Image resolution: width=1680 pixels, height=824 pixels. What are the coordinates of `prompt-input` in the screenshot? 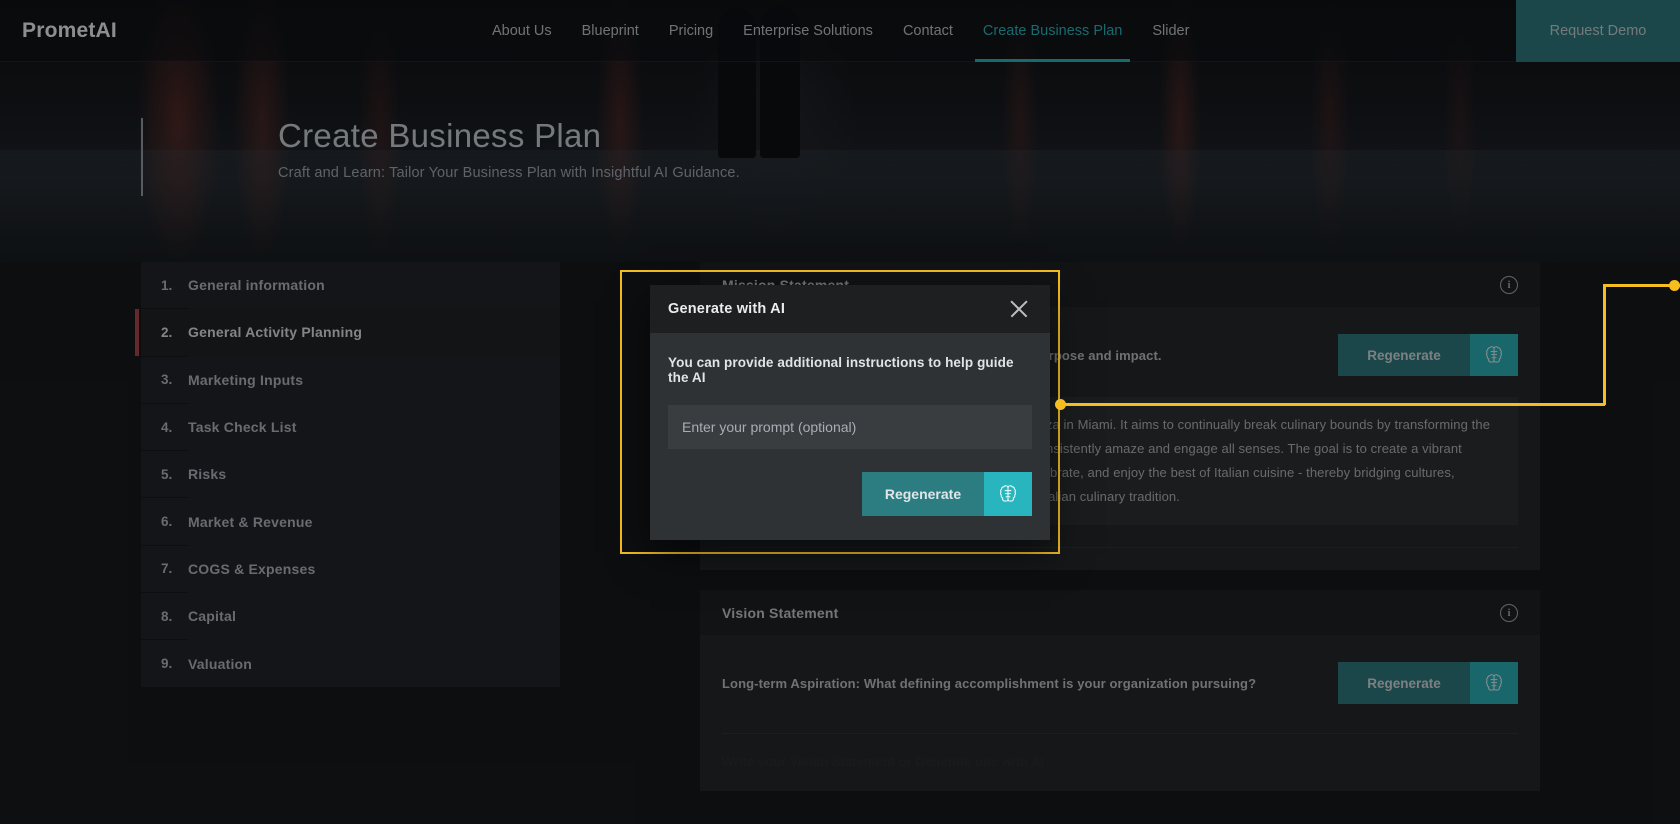 It's located at (850, 427).